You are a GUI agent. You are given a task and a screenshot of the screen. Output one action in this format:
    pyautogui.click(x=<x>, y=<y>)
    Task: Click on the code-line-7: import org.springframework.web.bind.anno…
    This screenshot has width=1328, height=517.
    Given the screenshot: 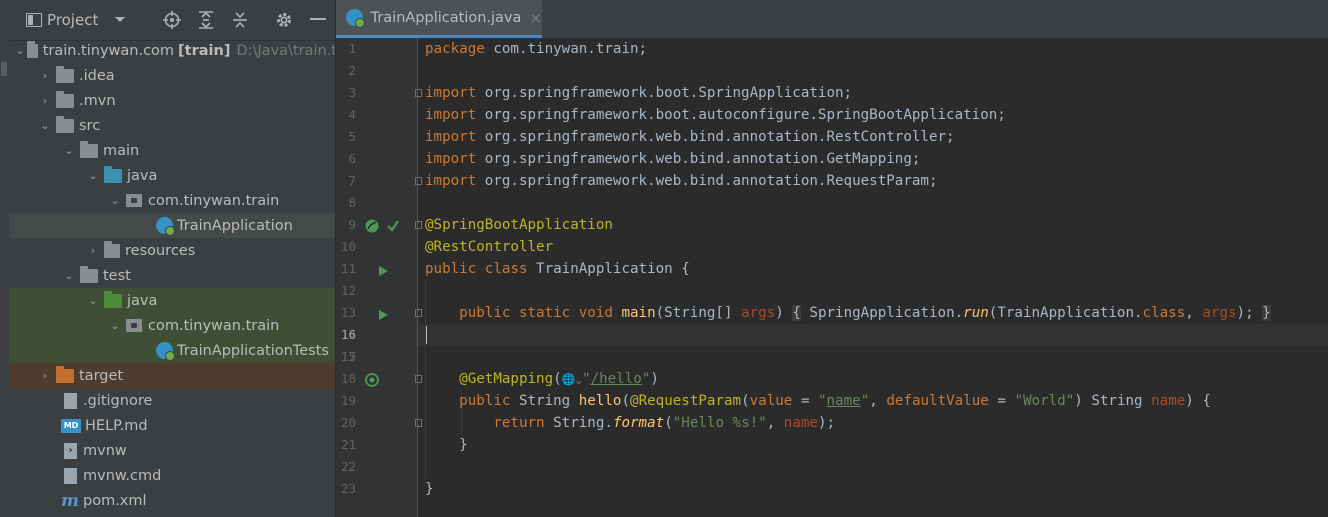 What is the action you would take?
    pyautogui.click(x=681, y=181)
    